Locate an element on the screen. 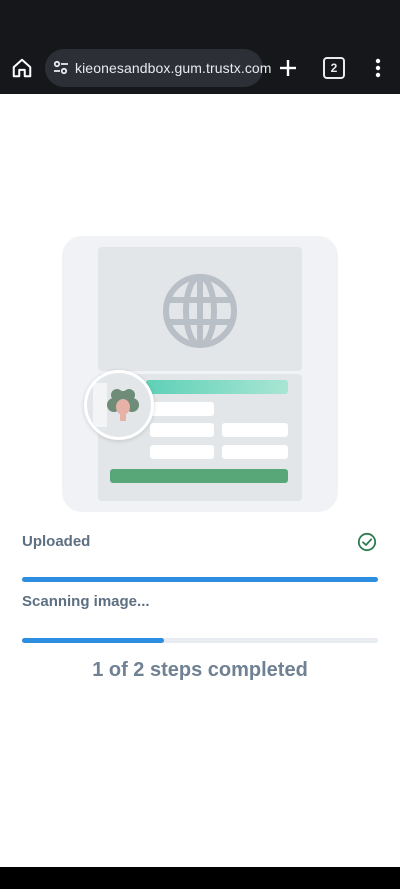  address-bar: kieonesandbox.gum.trustx.com is located at coordinates (158, 68).